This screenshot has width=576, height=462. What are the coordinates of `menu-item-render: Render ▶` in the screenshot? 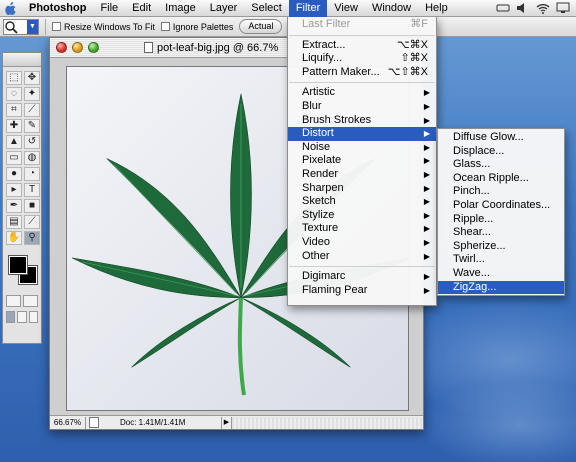 It's located at (362, 175).